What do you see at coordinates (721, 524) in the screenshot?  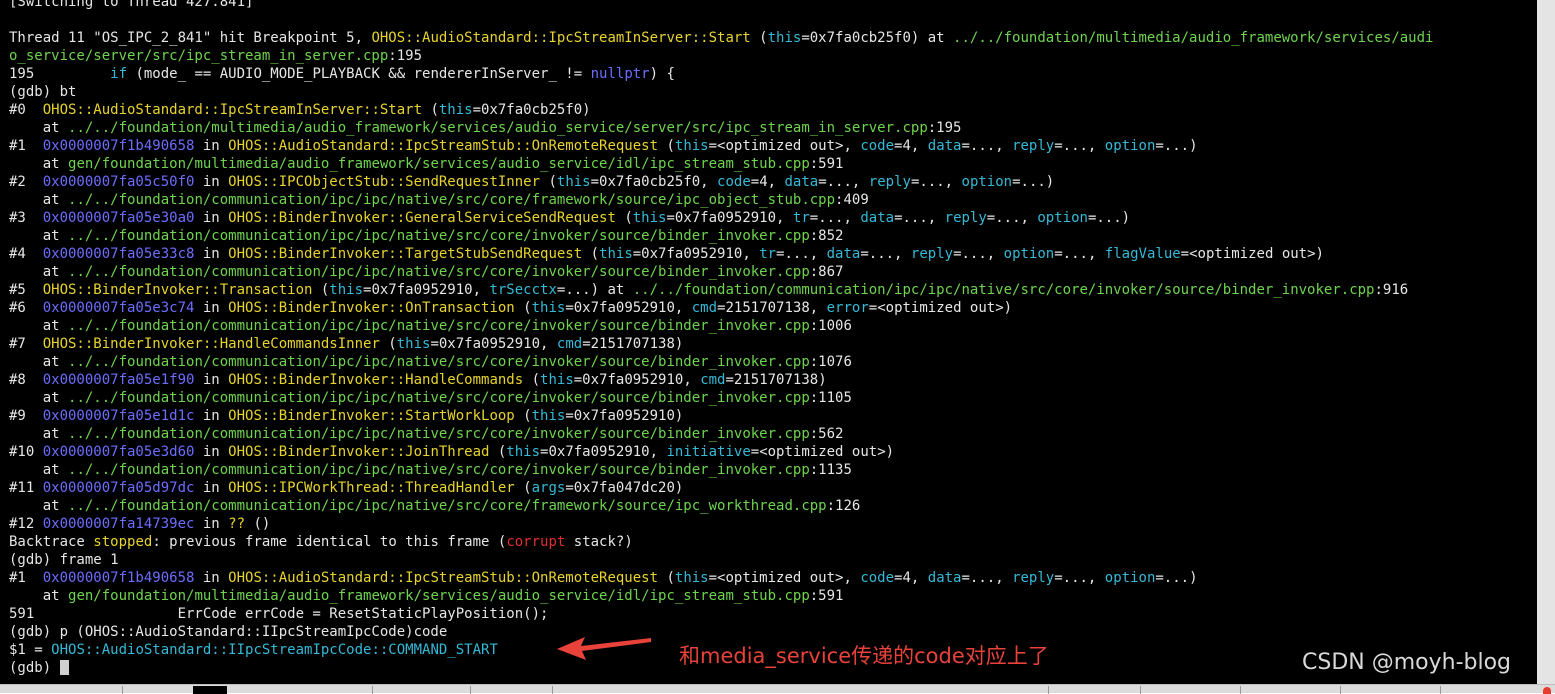 I see `terminal-line: #12 0x0000007fa14739ec in ?? ()` at bounding box center [721, 524].